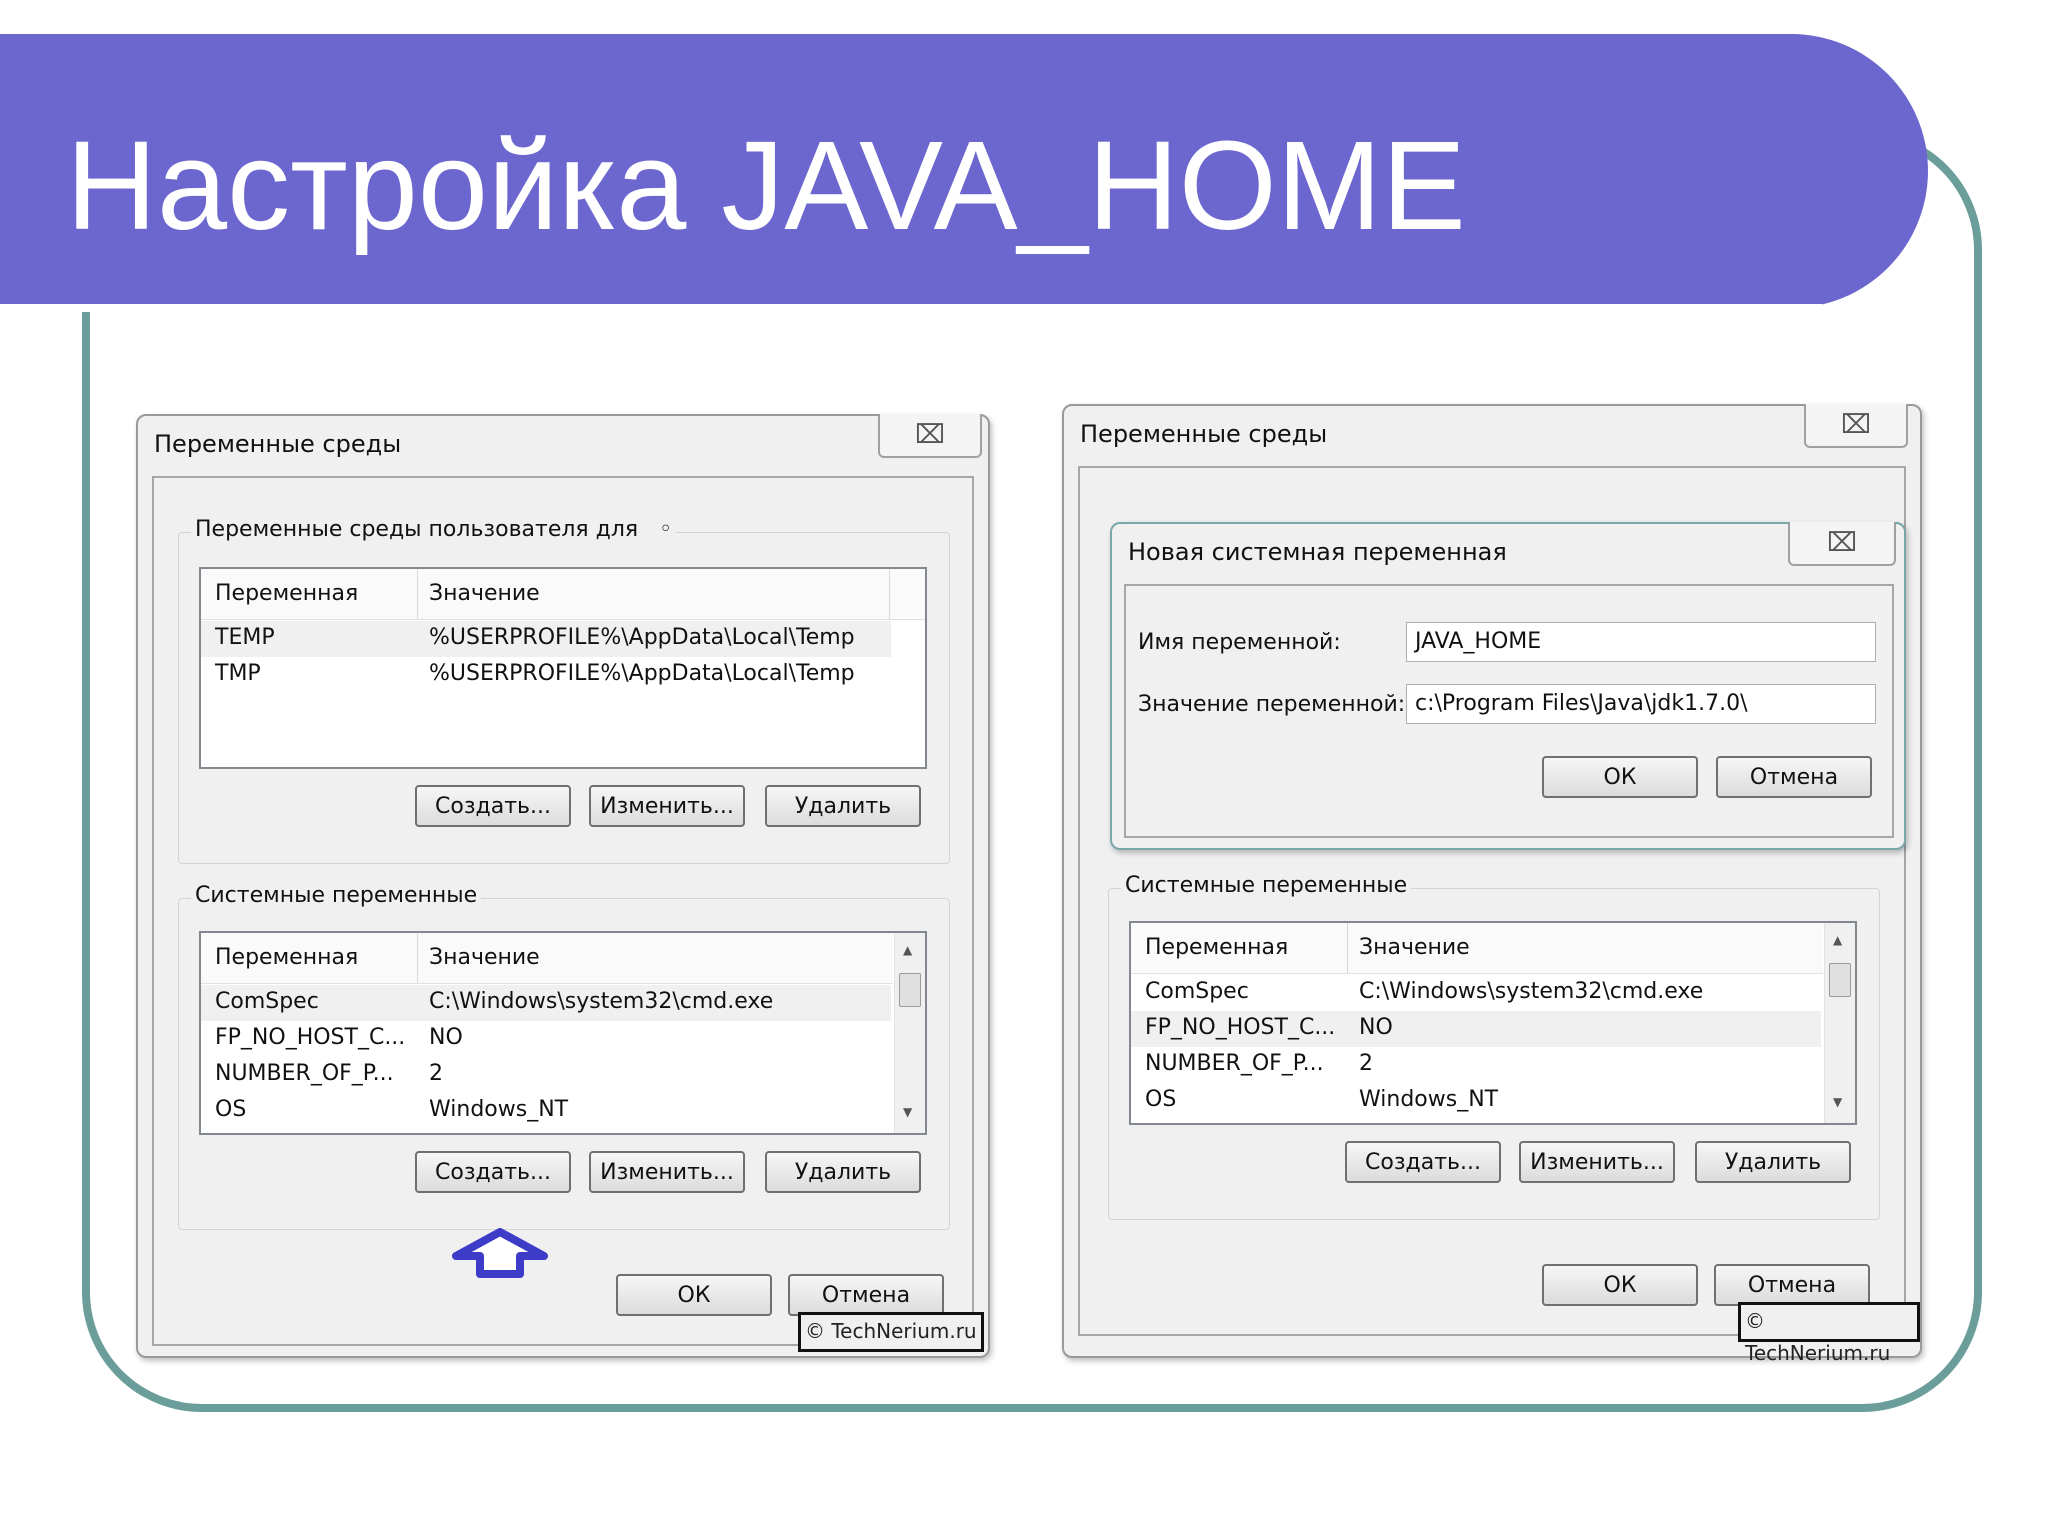  What do you see at coordinates (500, 1253) in the screenshot?
I see `up-arrow-icon` at bounding box center [500, 1253].